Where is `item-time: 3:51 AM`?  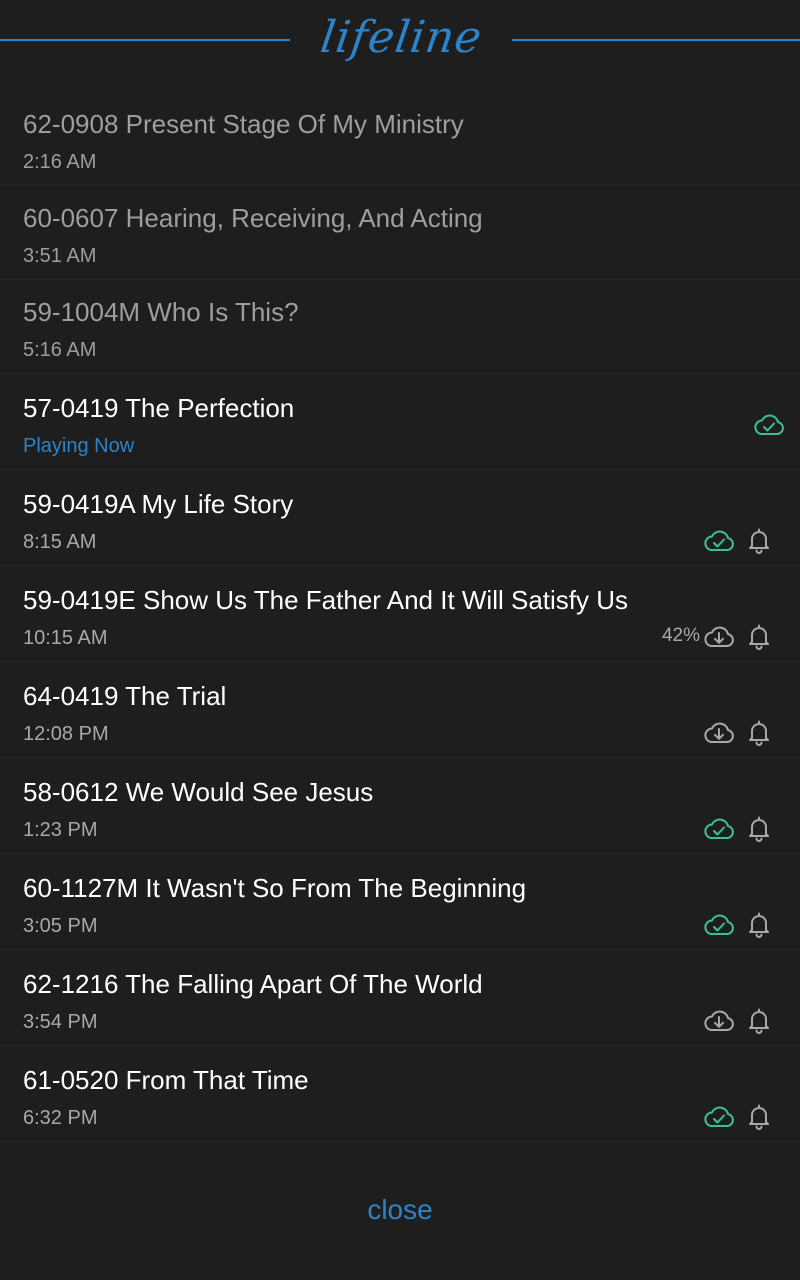 item-time: 3:51 AM is located at coordinates (60, 256).